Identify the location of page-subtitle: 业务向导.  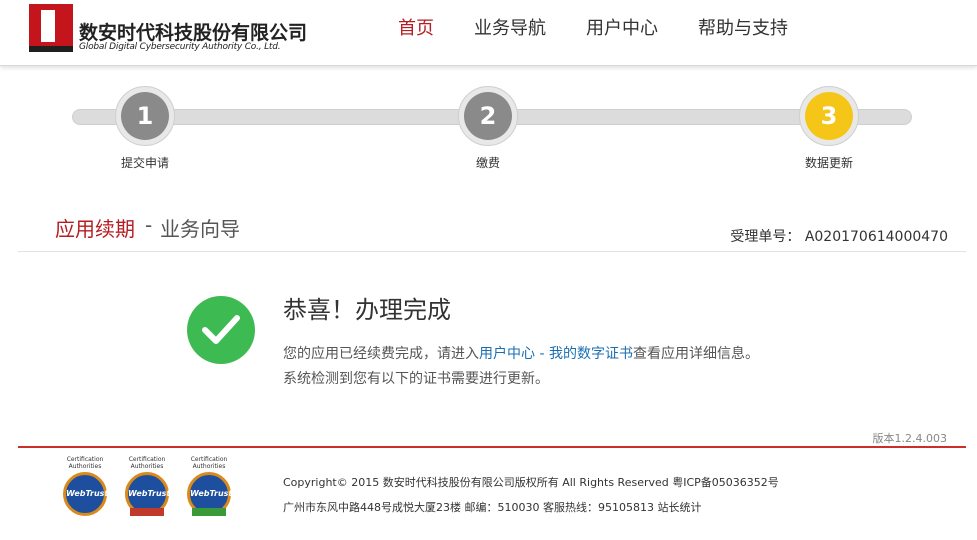
(200, 229).